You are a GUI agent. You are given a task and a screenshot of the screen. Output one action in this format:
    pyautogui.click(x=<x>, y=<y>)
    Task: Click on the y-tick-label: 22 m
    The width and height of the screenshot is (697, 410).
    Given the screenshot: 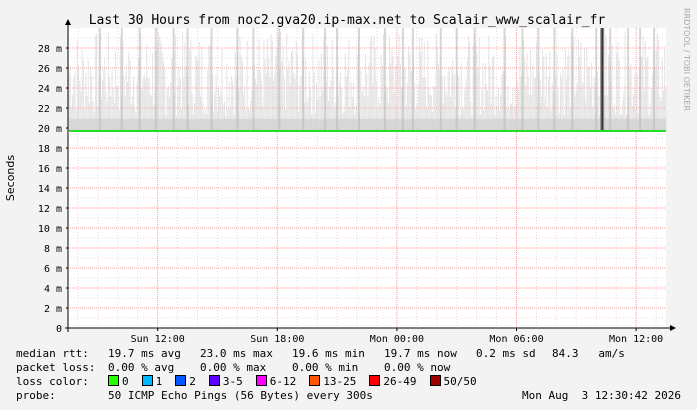 What is the action you would take?
    pyautogui.click(x=50, y=109)
    